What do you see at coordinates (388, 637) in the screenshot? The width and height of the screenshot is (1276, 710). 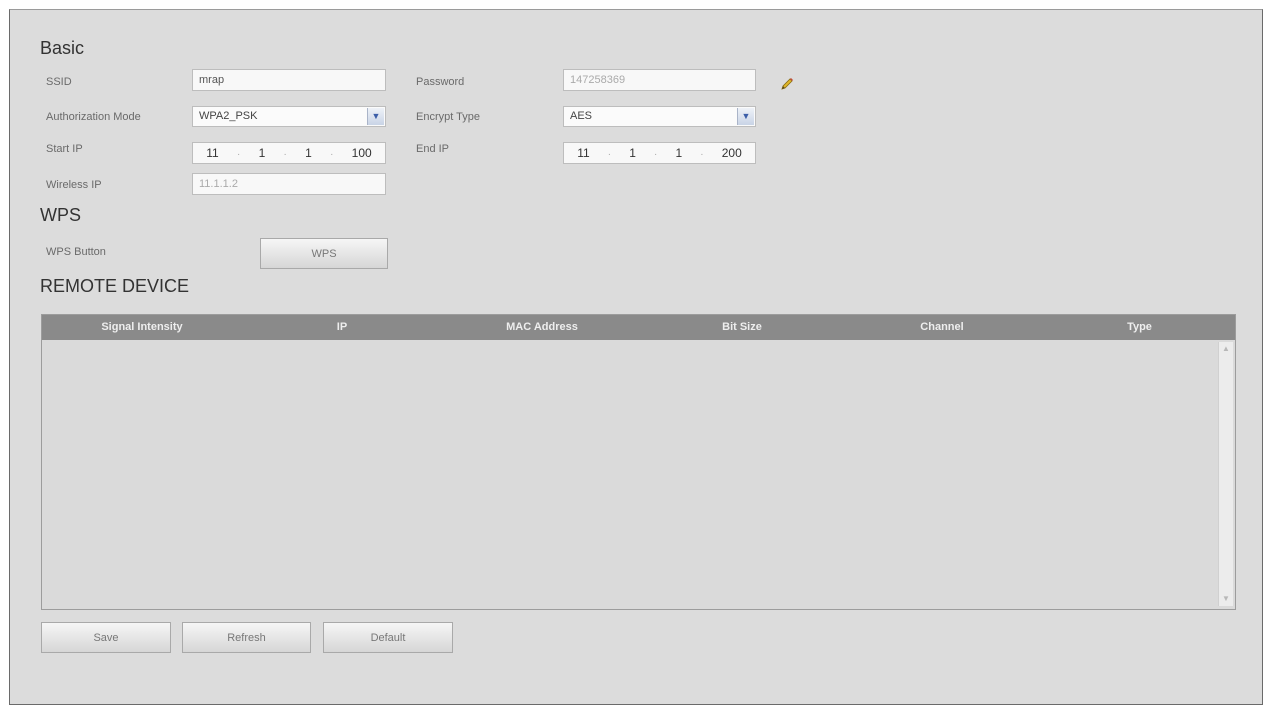 I see `default-button: Default` at bounding box center [388, 637].